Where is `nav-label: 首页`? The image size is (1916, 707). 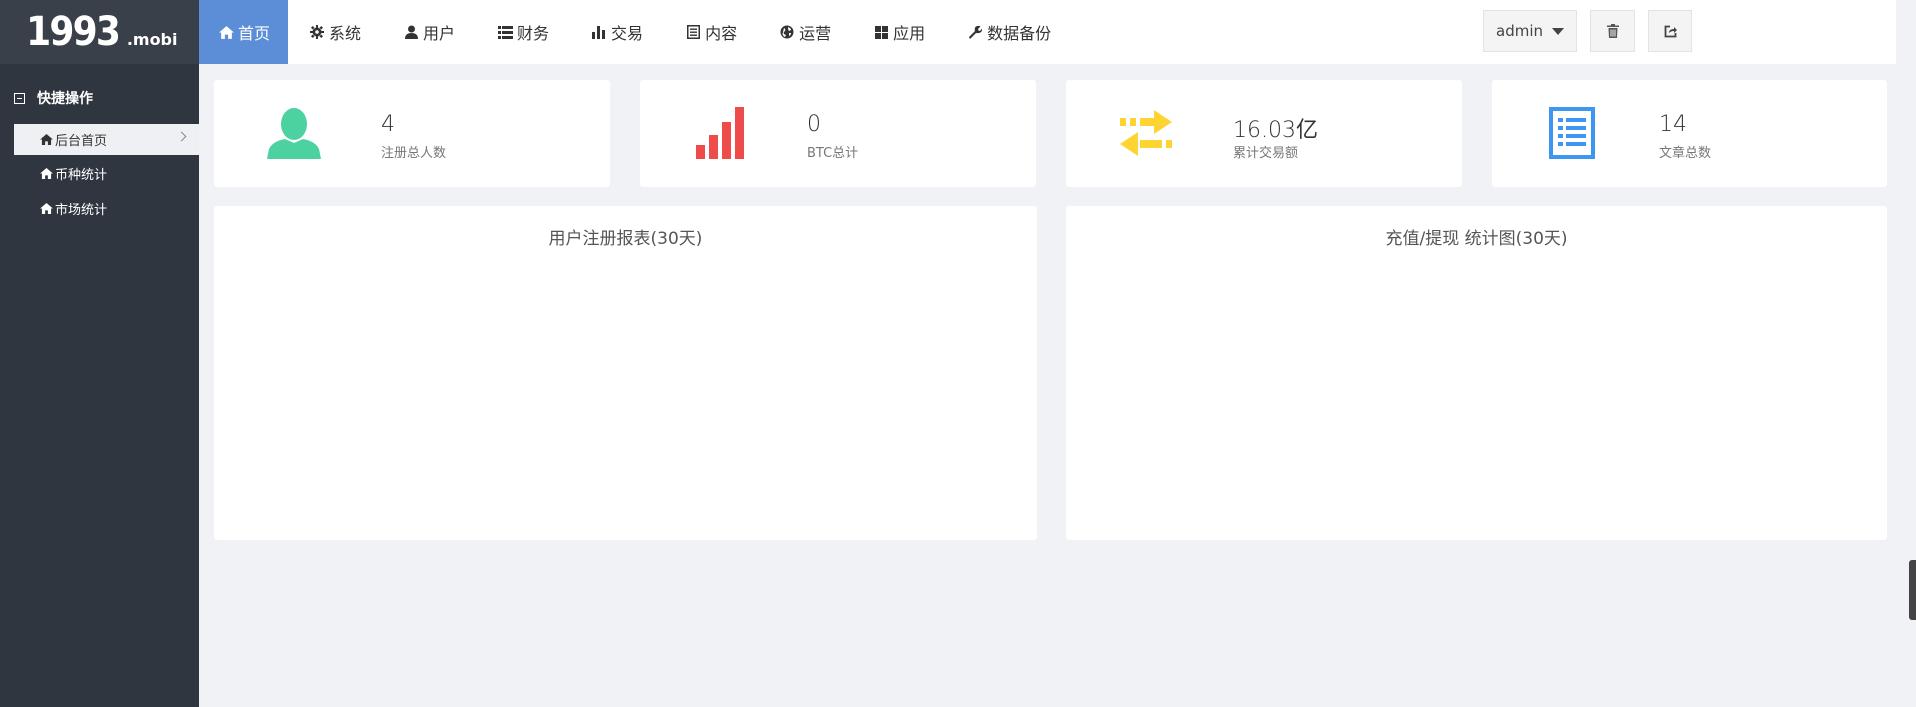 nav-label: 首页 is located at coordinates (254, 33).